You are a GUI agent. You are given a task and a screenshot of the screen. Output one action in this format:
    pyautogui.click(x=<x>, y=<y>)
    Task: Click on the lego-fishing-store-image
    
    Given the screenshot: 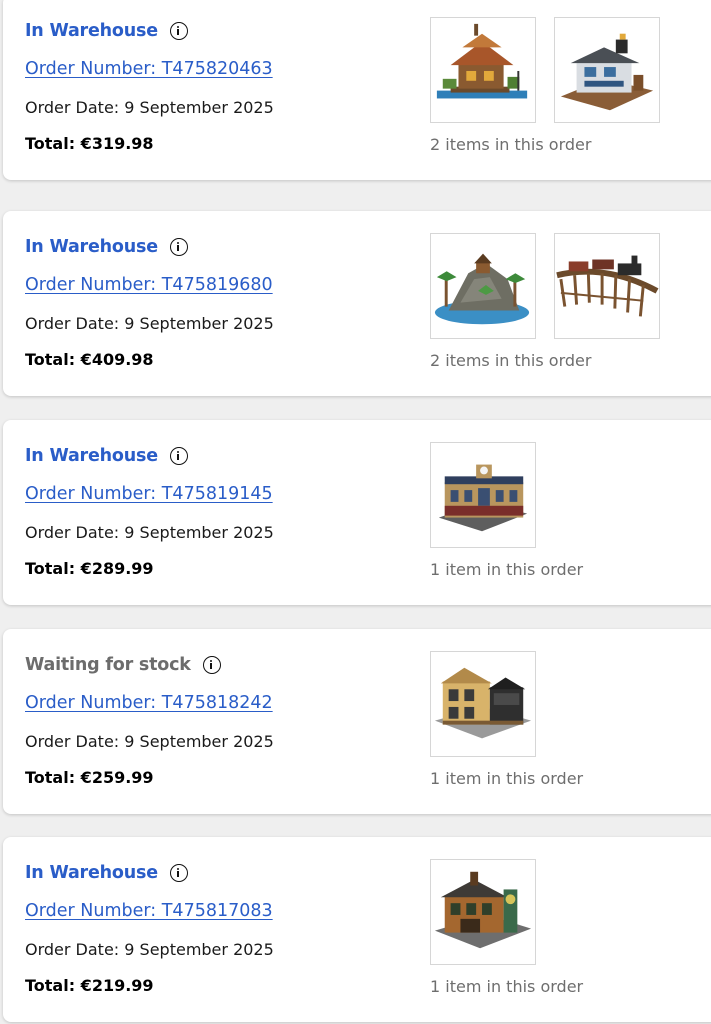 What is the action you would take?
    pyautogui.click(x=607, y=72)
    